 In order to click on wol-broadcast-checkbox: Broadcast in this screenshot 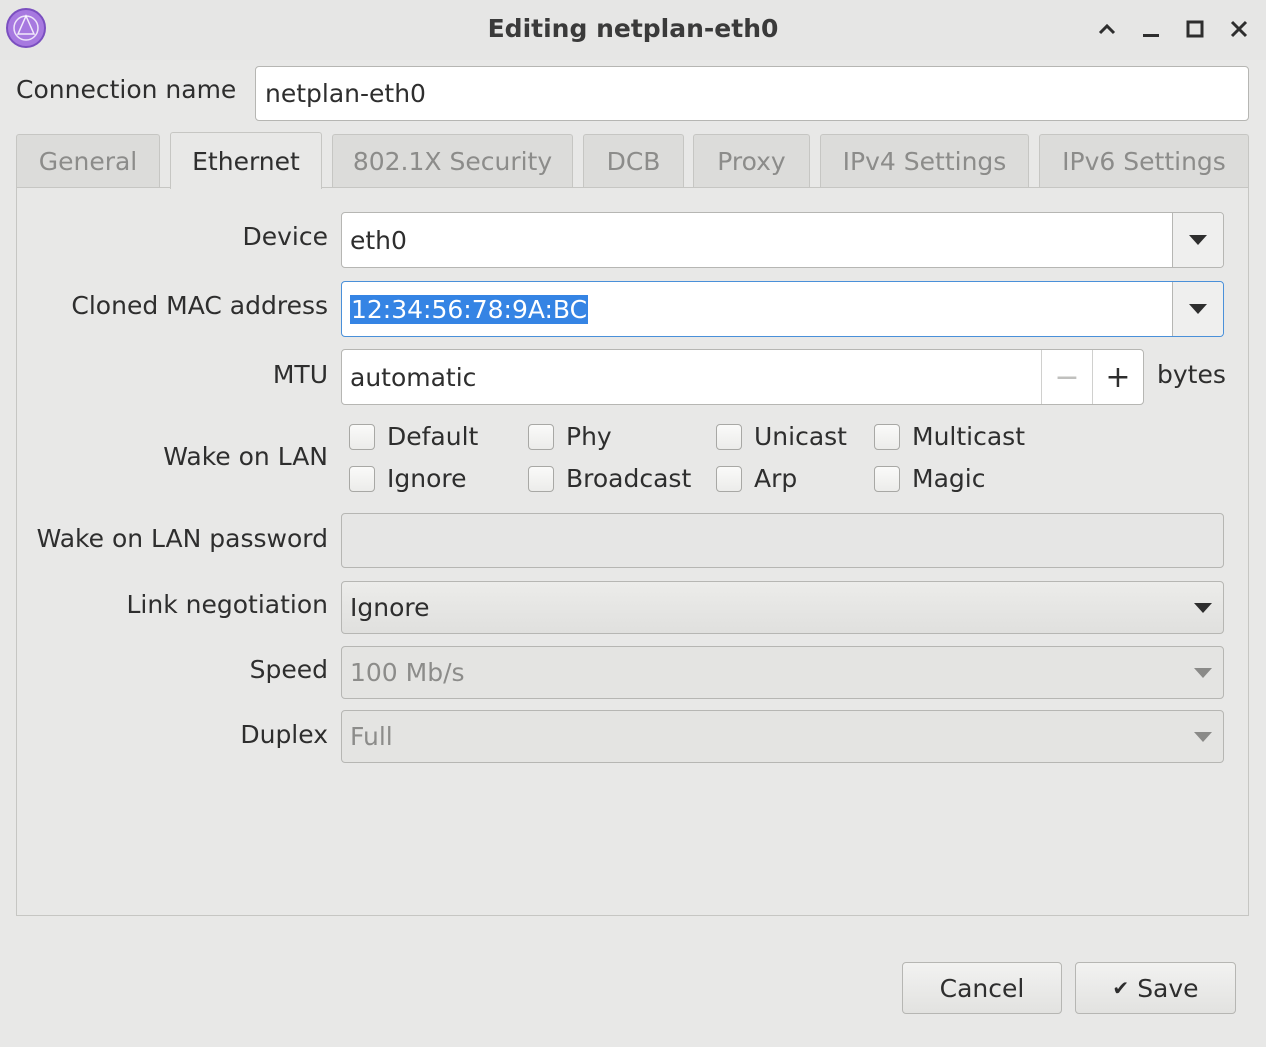, I will do `click(609, 478)`.